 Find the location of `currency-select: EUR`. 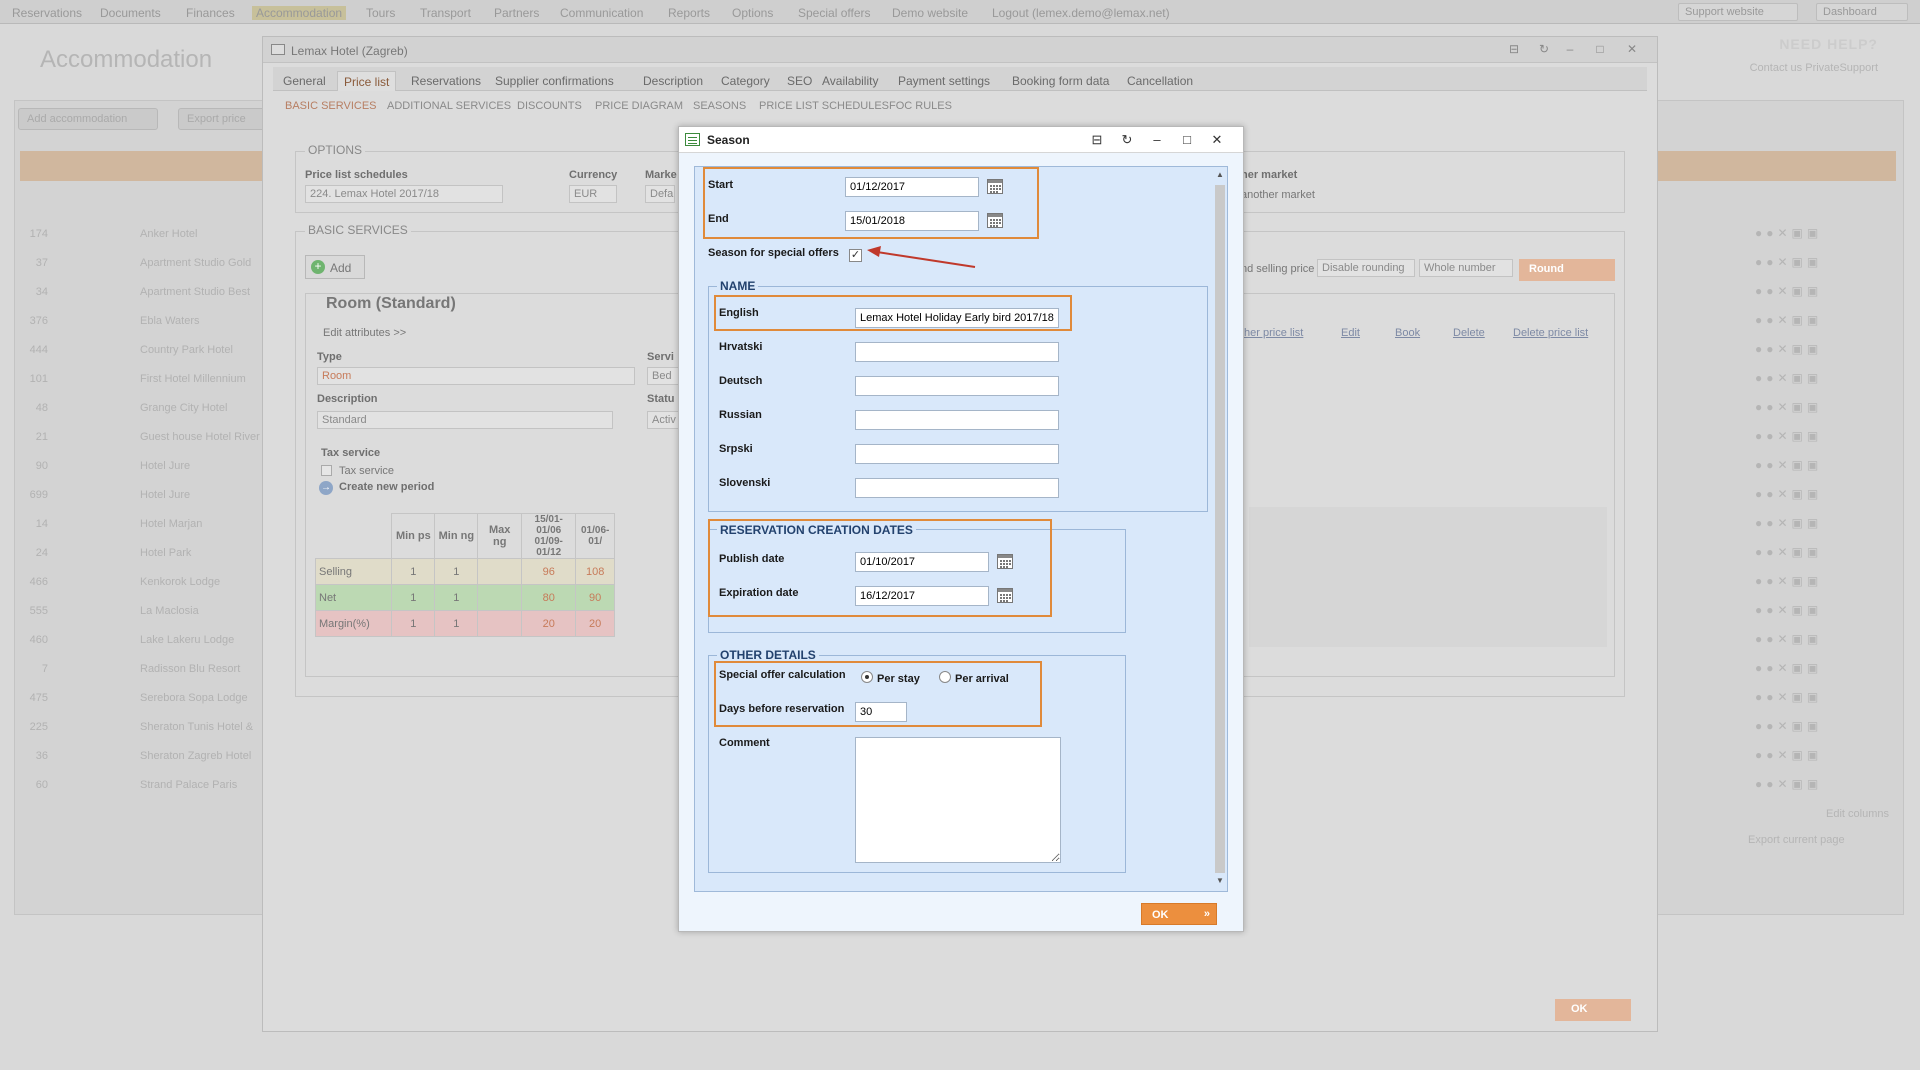

currency-select: EUR is located at coordinates (593, 194).